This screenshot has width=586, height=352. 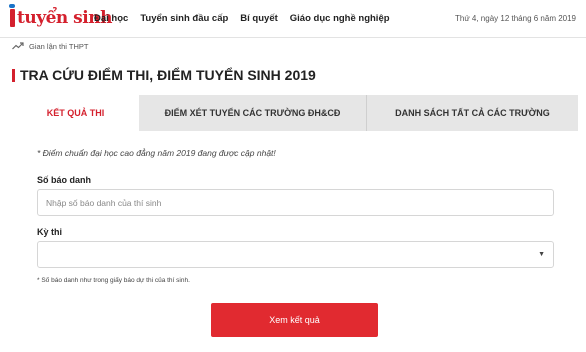 What do you see at coordinates (295, 202) in the screenshot?
I see `sbd-input` at bounding box center [295, 202].